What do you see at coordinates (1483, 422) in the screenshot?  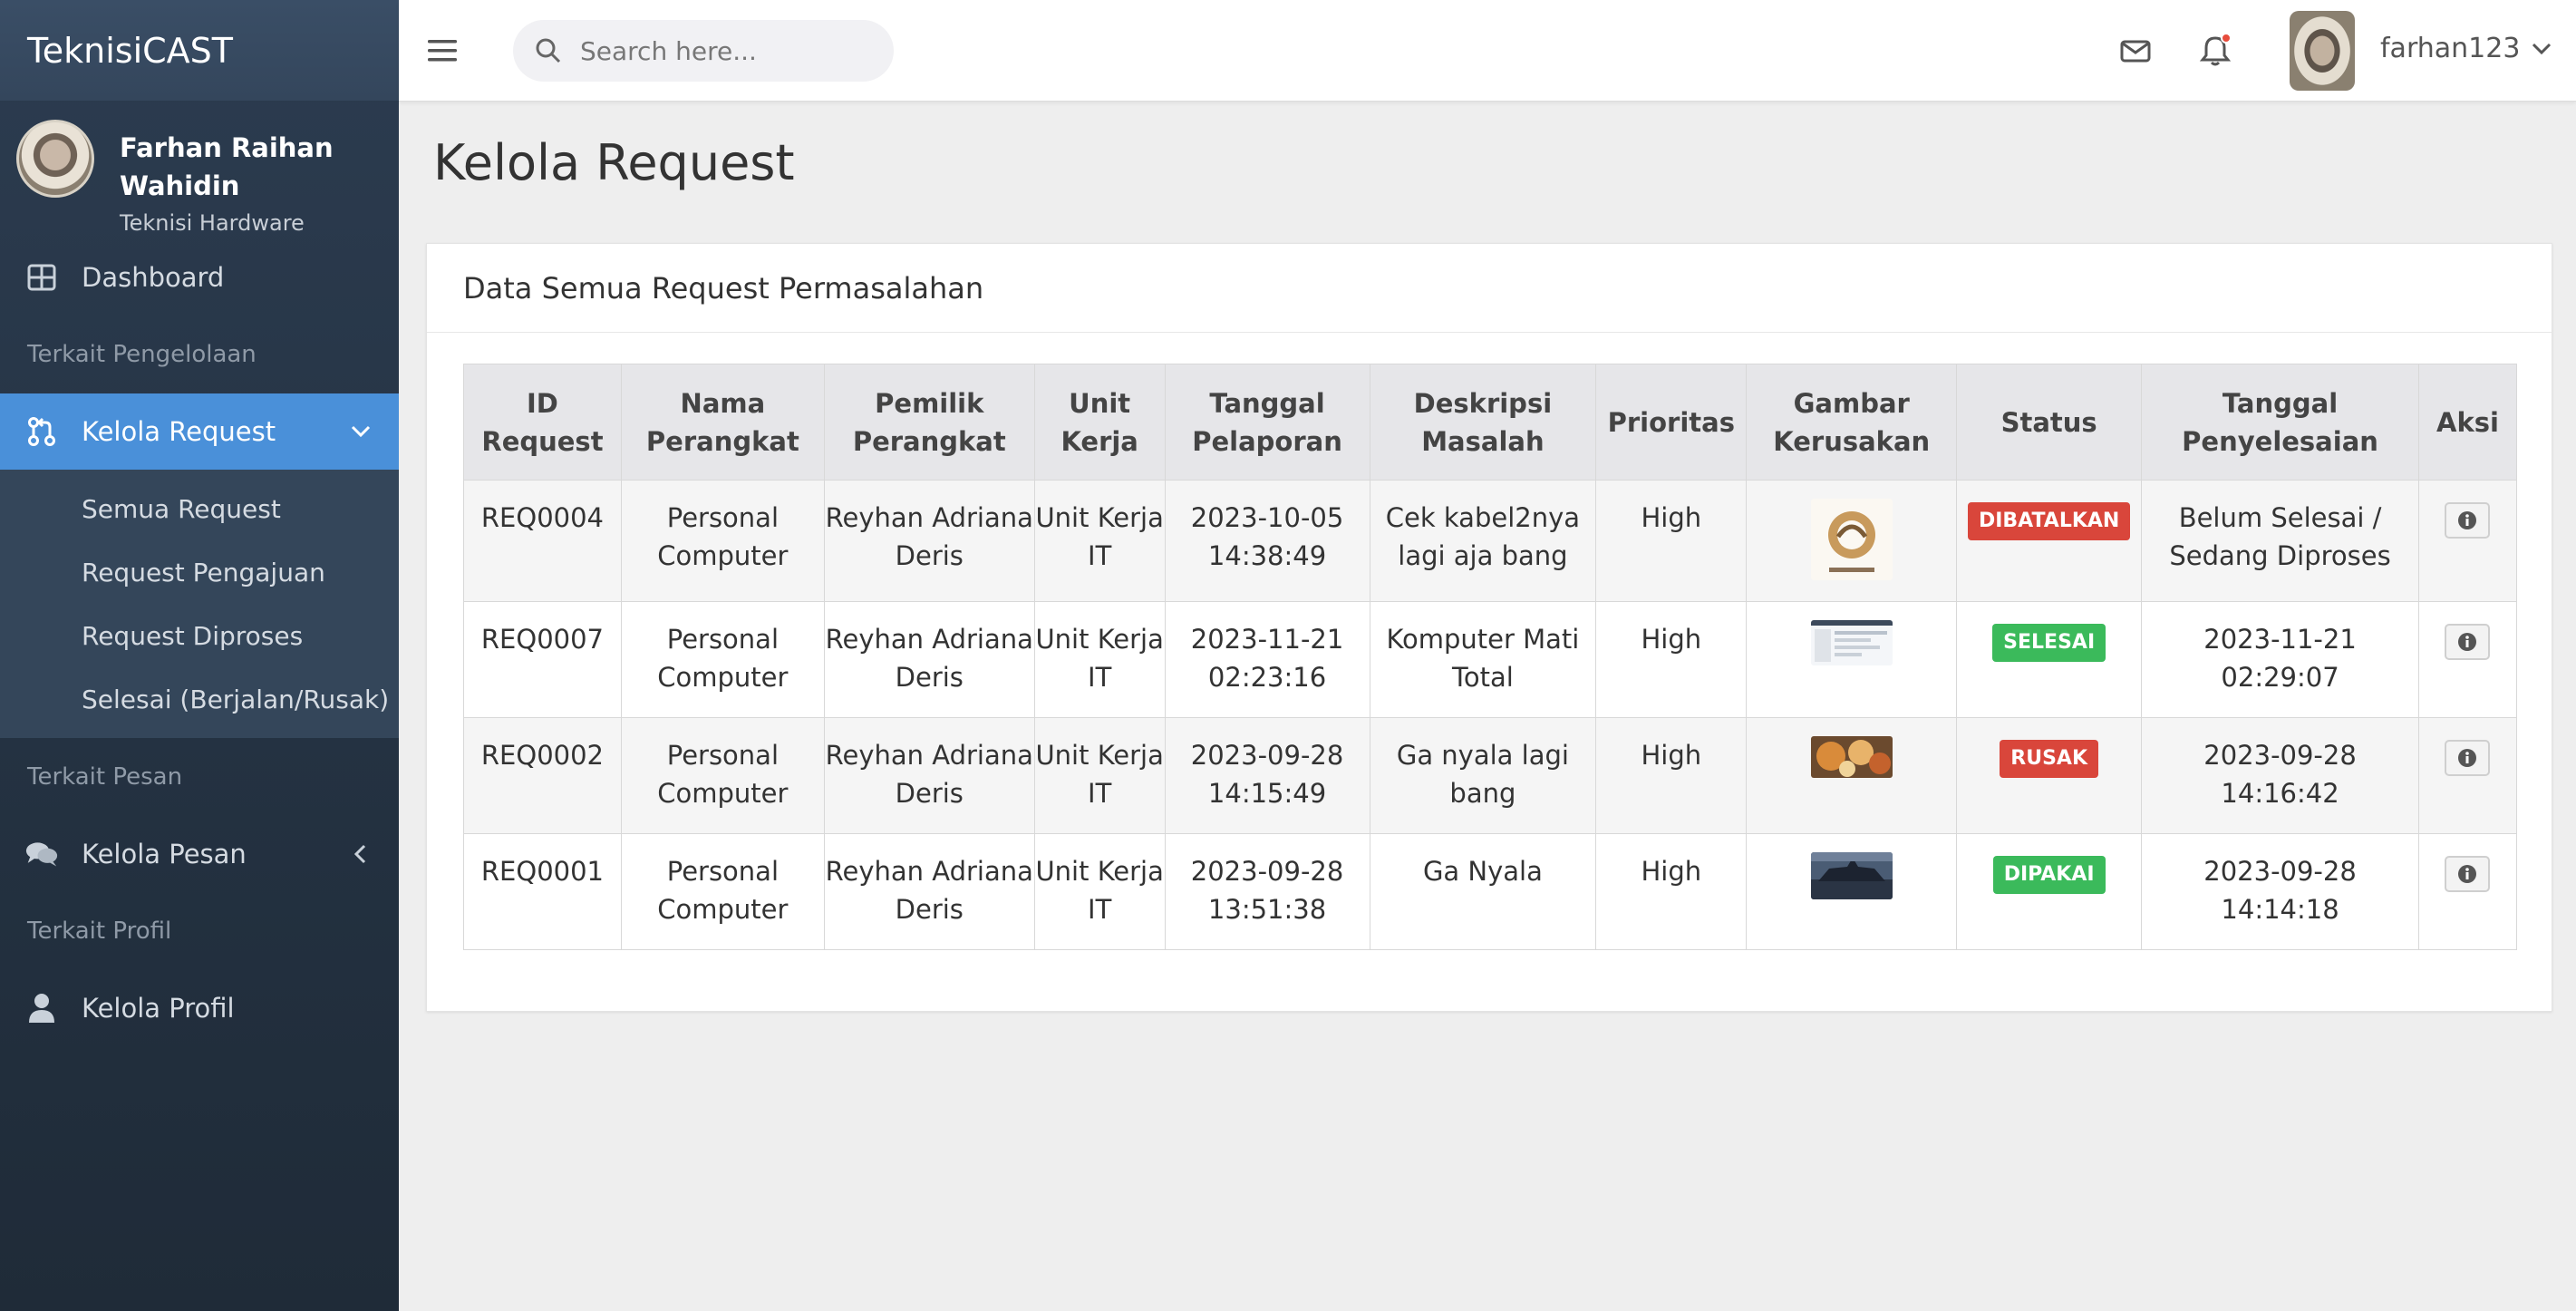 I see `column-header: Deskripsi Masalah` at bounding box center [1483, 422].